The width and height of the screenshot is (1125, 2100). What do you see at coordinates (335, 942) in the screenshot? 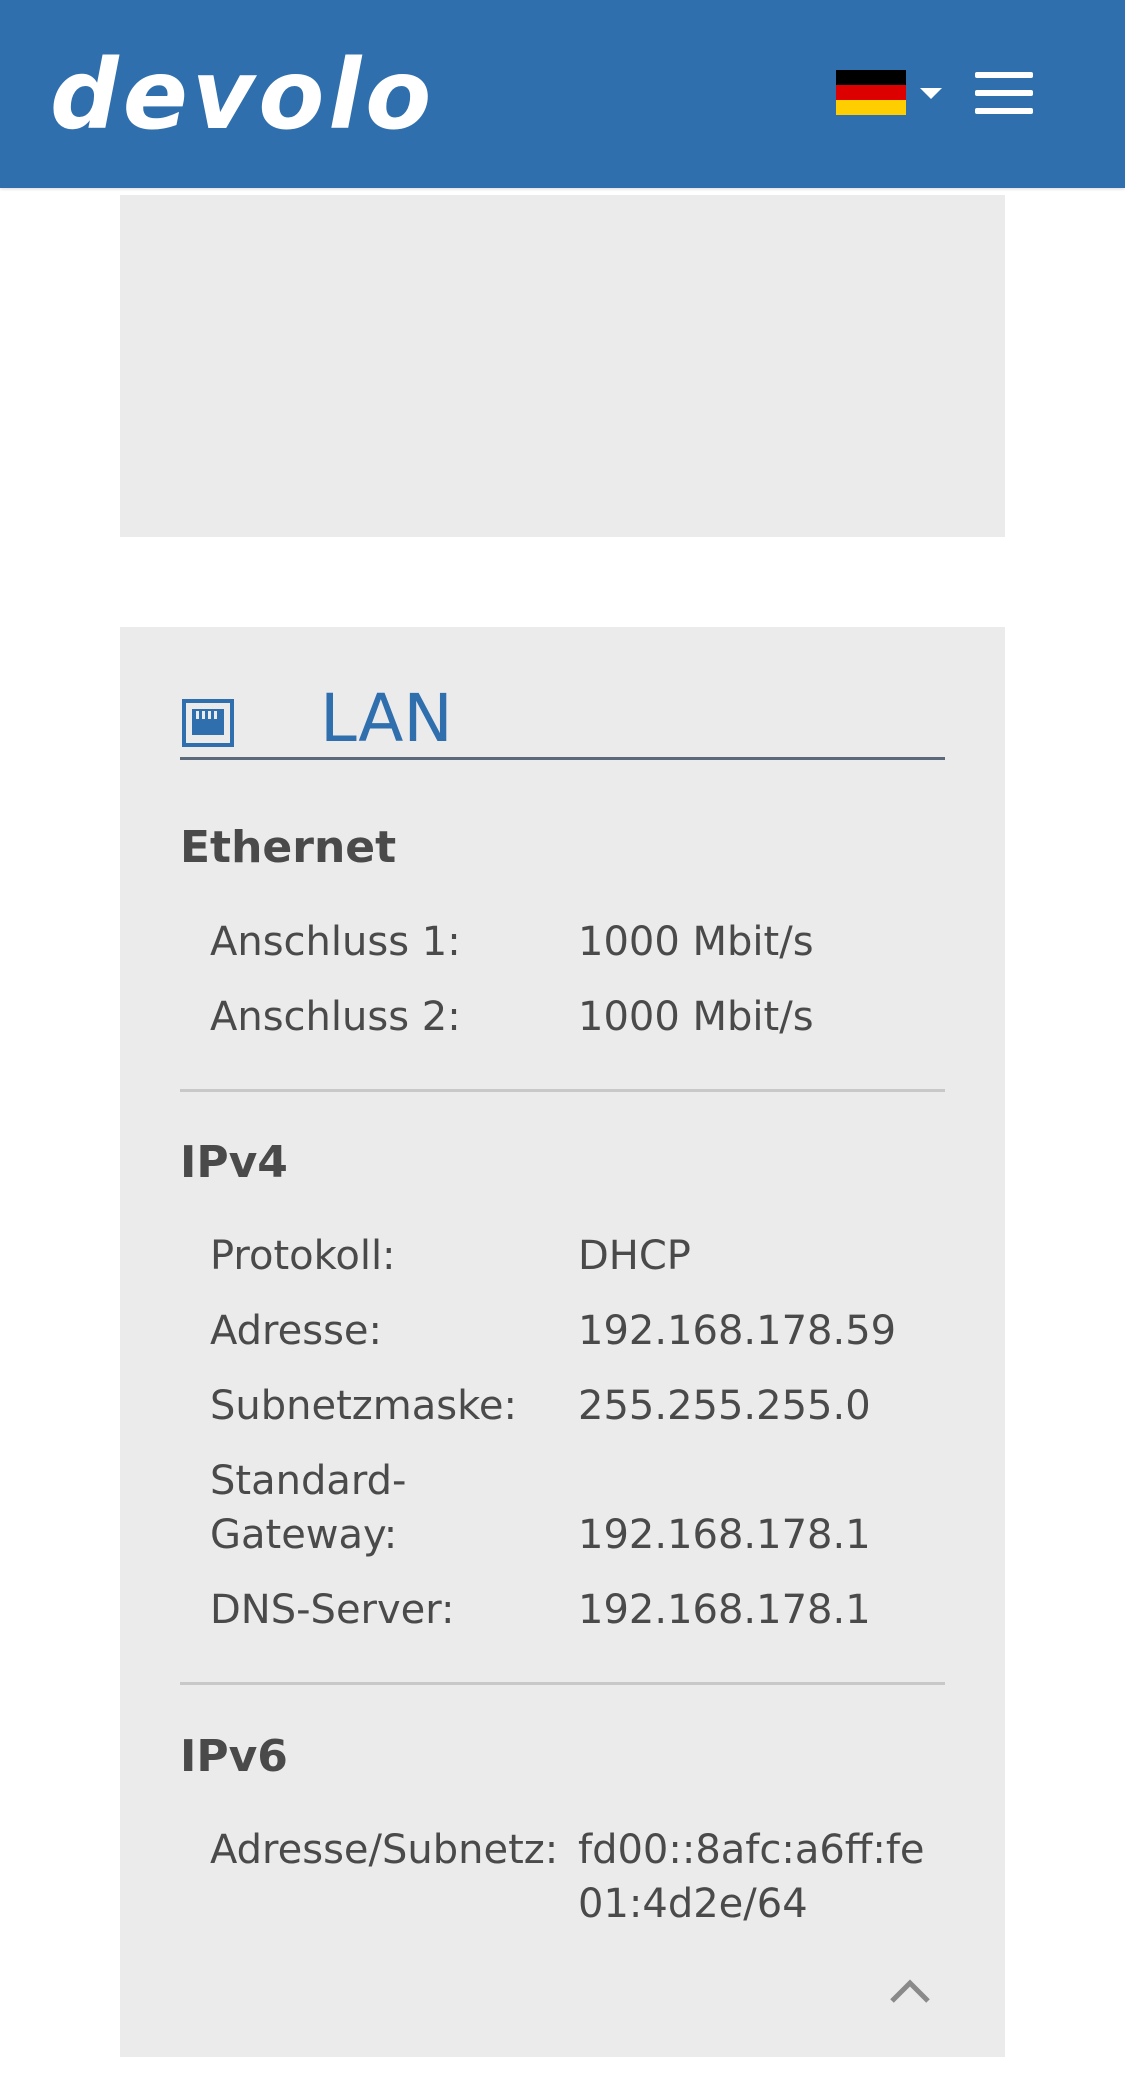
I see `row-label: Anschluss 1:` at bounding box center [335, 942].